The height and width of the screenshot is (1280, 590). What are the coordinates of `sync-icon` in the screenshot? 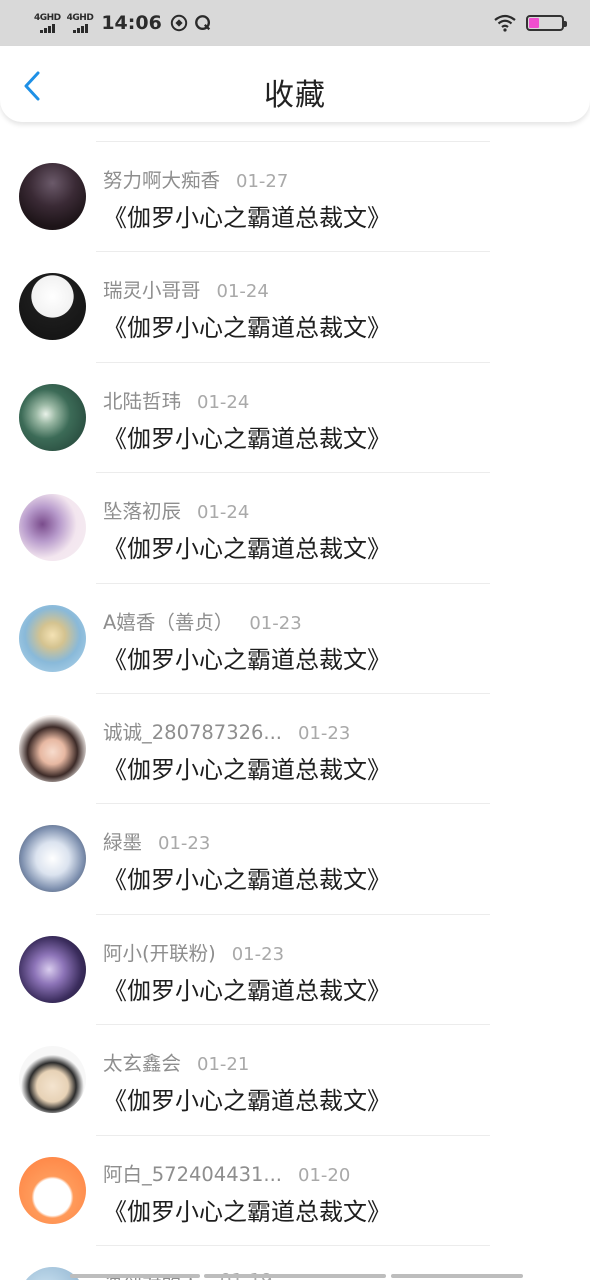 It's located at (178, 23).